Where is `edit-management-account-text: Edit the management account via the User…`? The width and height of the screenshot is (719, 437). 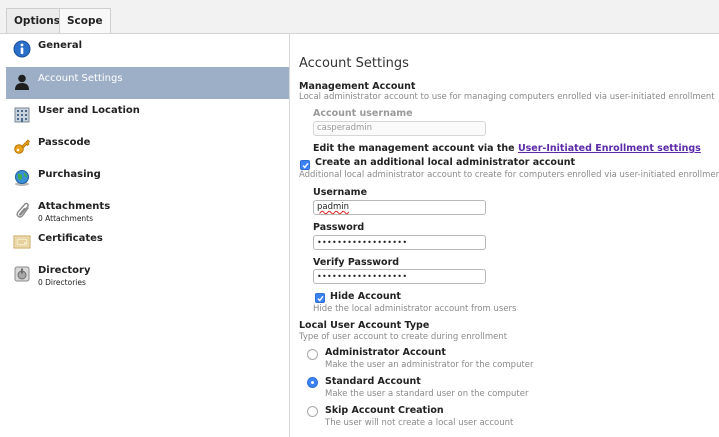
edit-management-account-text: Edit the management account via the User… is located at coordinates (507, 148).